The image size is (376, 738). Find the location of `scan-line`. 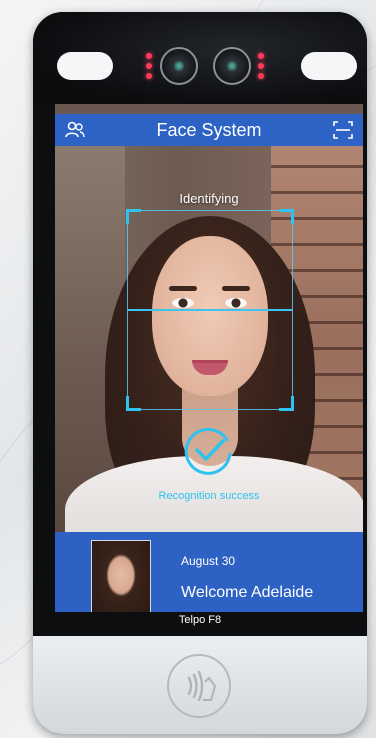

scan-line is located at coordinates (210, 310).